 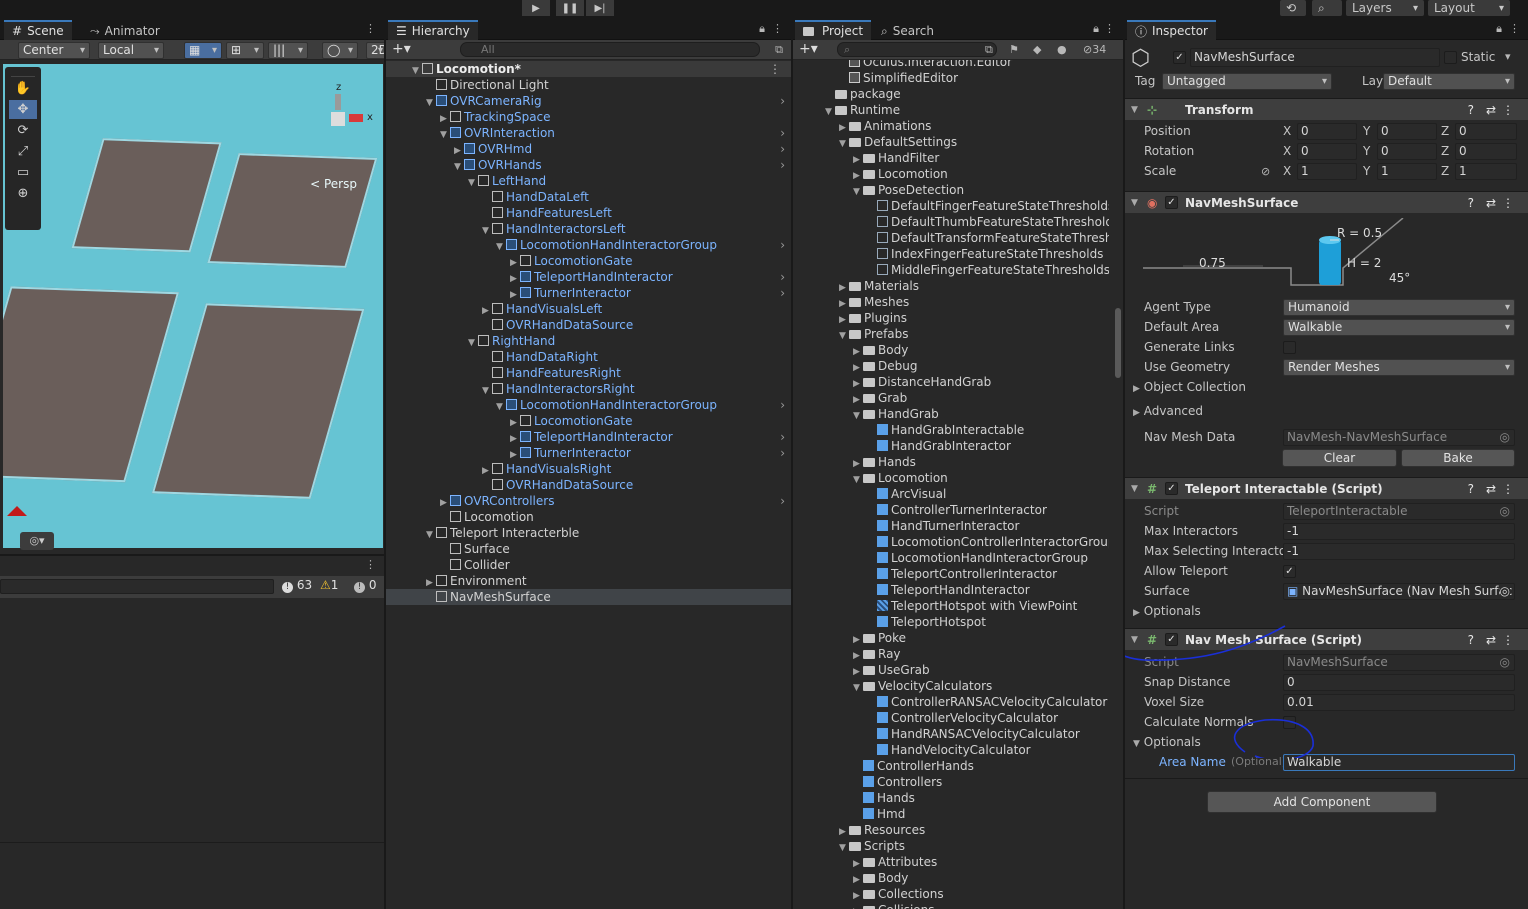 What do you see at coordinates (588, 309) in the screenshot?
I see `hierarchy-row: ▶ HandVisualsLeft` at bounding box center [588, 309].